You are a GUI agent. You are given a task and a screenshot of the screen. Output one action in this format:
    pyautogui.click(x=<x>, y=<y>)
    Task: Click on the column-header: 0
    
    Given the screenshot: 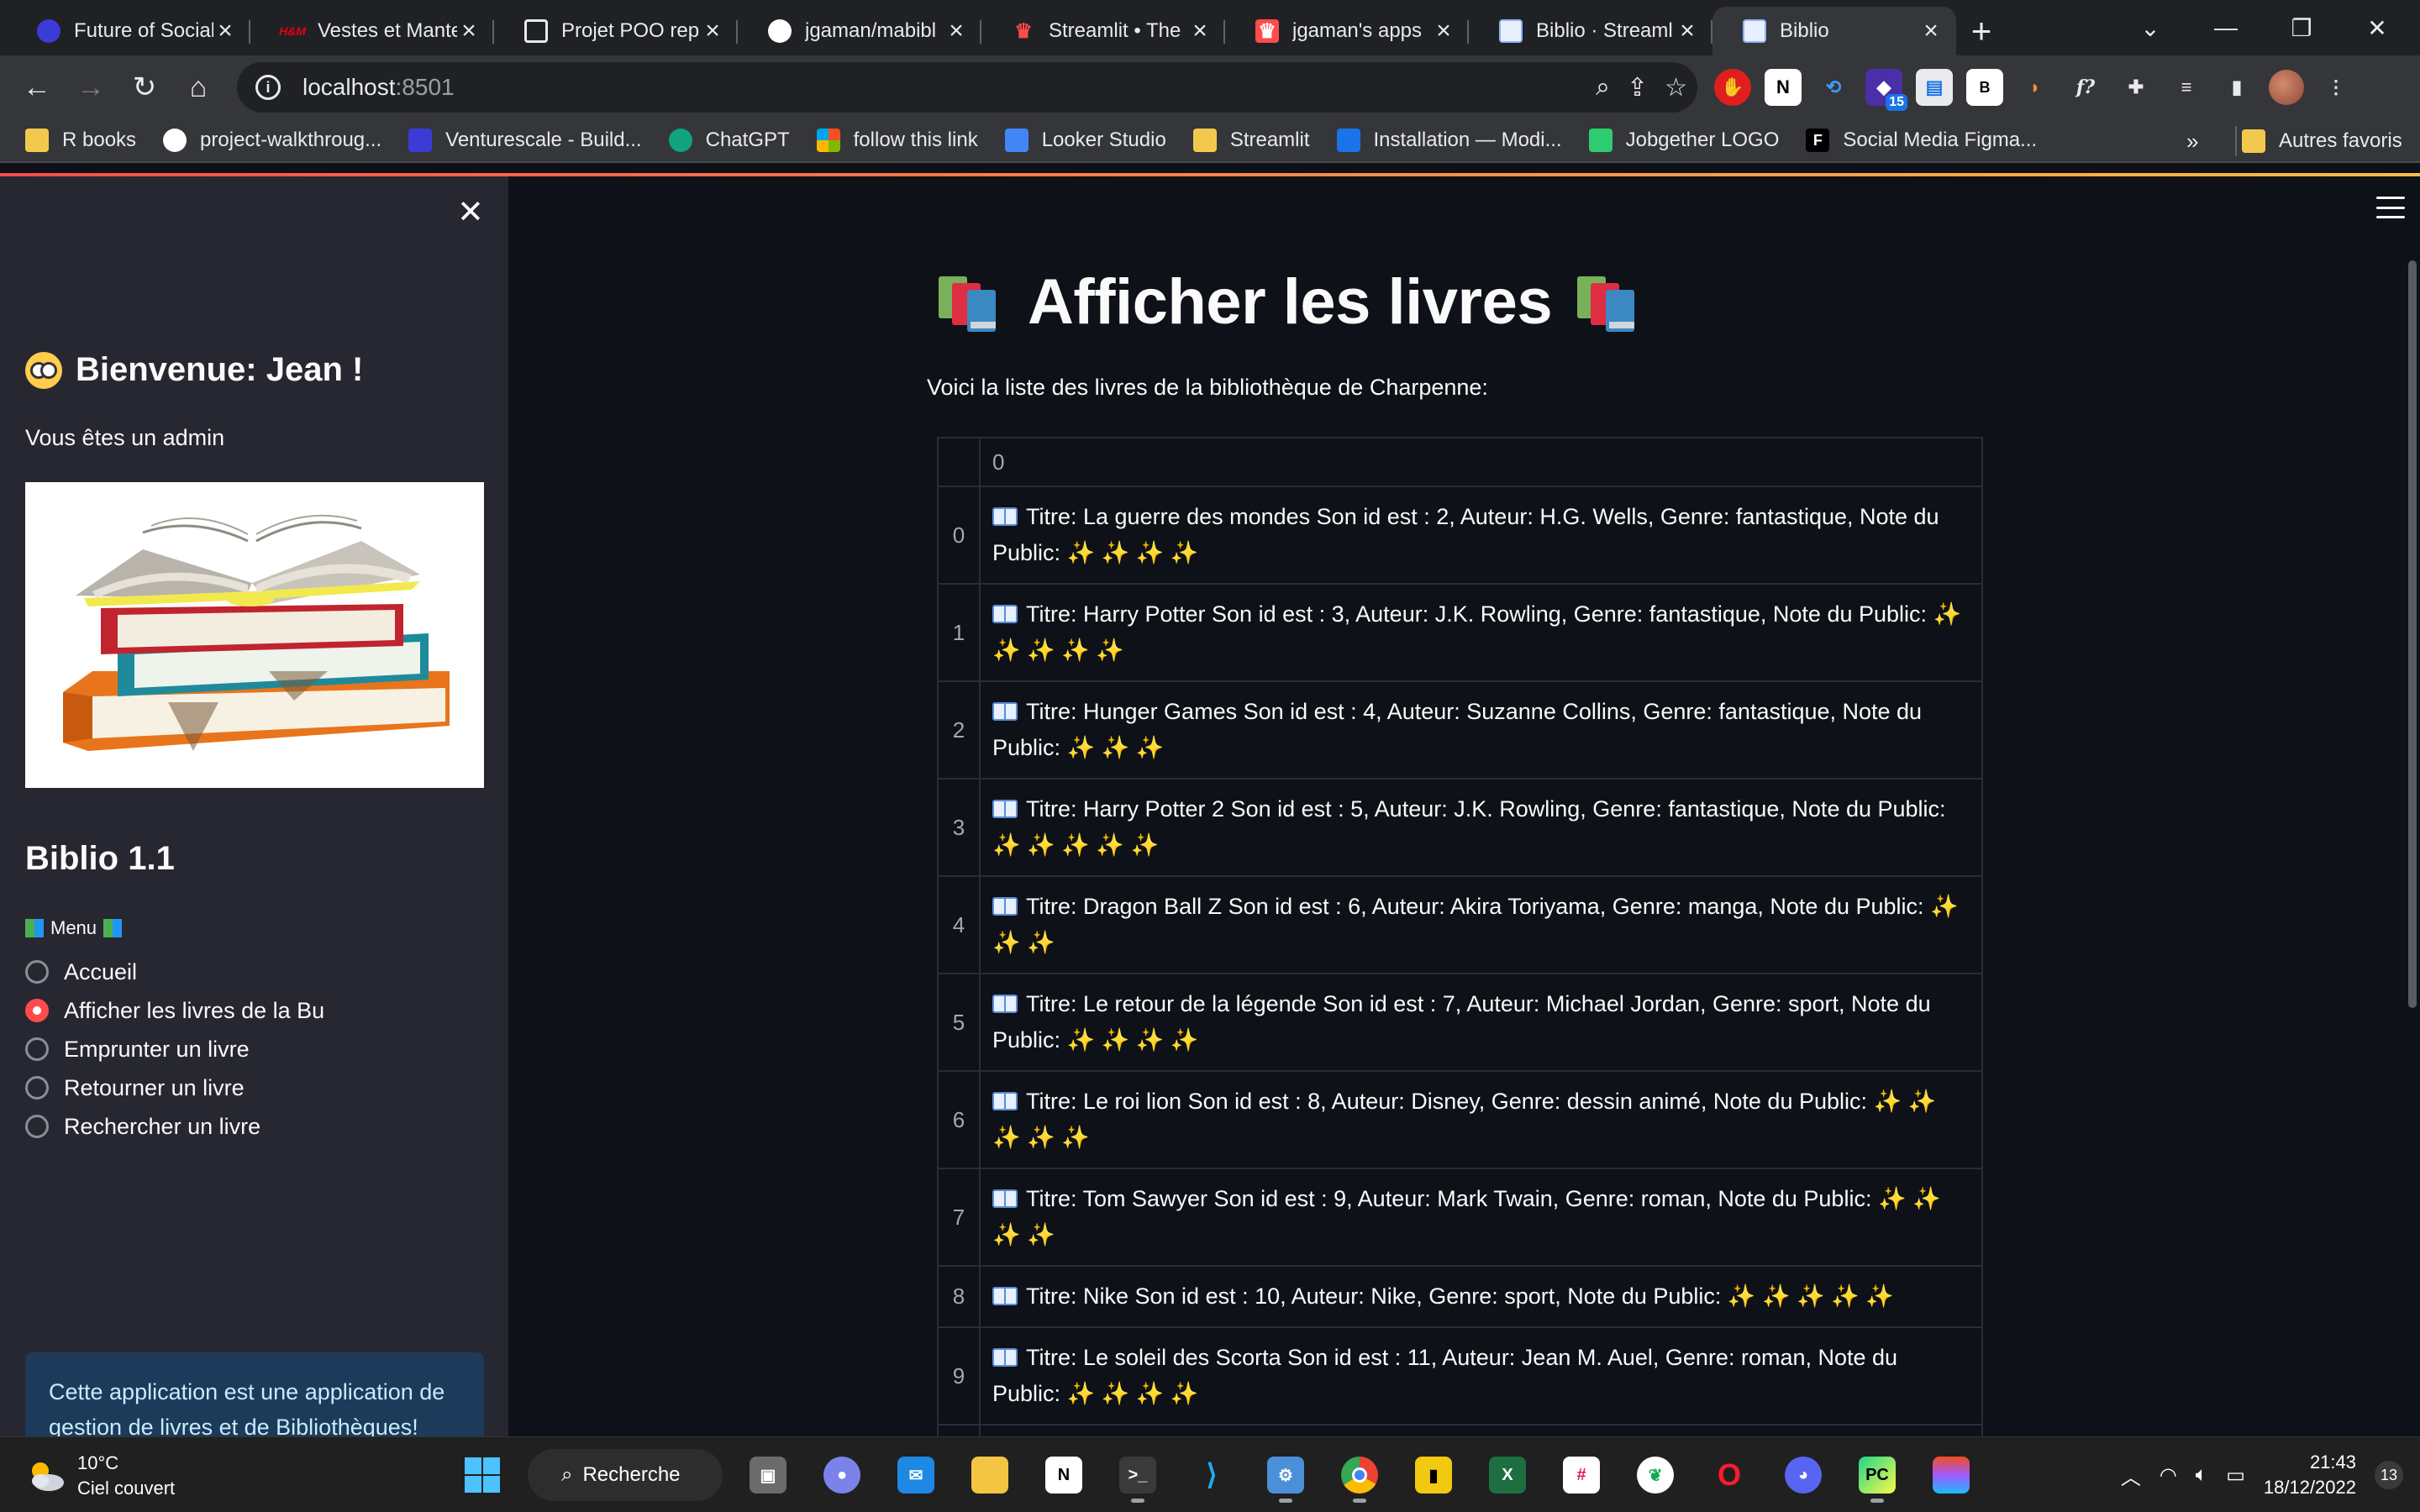 What is the action you would take?
    pyautogui.click(x=1481, y=462)
    